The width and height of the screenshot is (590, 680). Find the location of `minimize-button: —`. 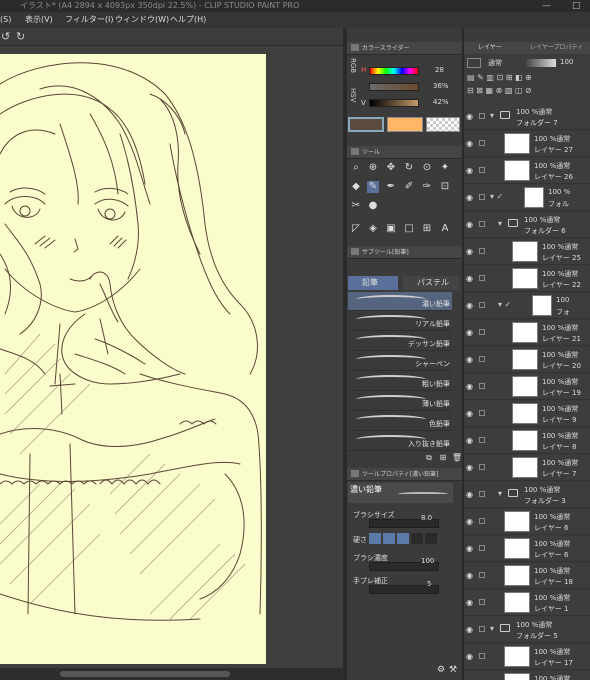

minimize-button: — is located at coordinates (546, 6).